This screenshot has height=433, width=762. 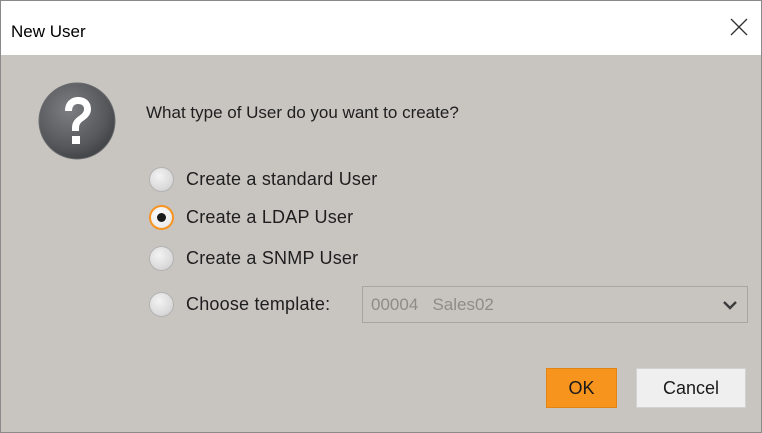 I want to click on radio-ldap-user: Create a LDAP User, so click(x=251, y=217).